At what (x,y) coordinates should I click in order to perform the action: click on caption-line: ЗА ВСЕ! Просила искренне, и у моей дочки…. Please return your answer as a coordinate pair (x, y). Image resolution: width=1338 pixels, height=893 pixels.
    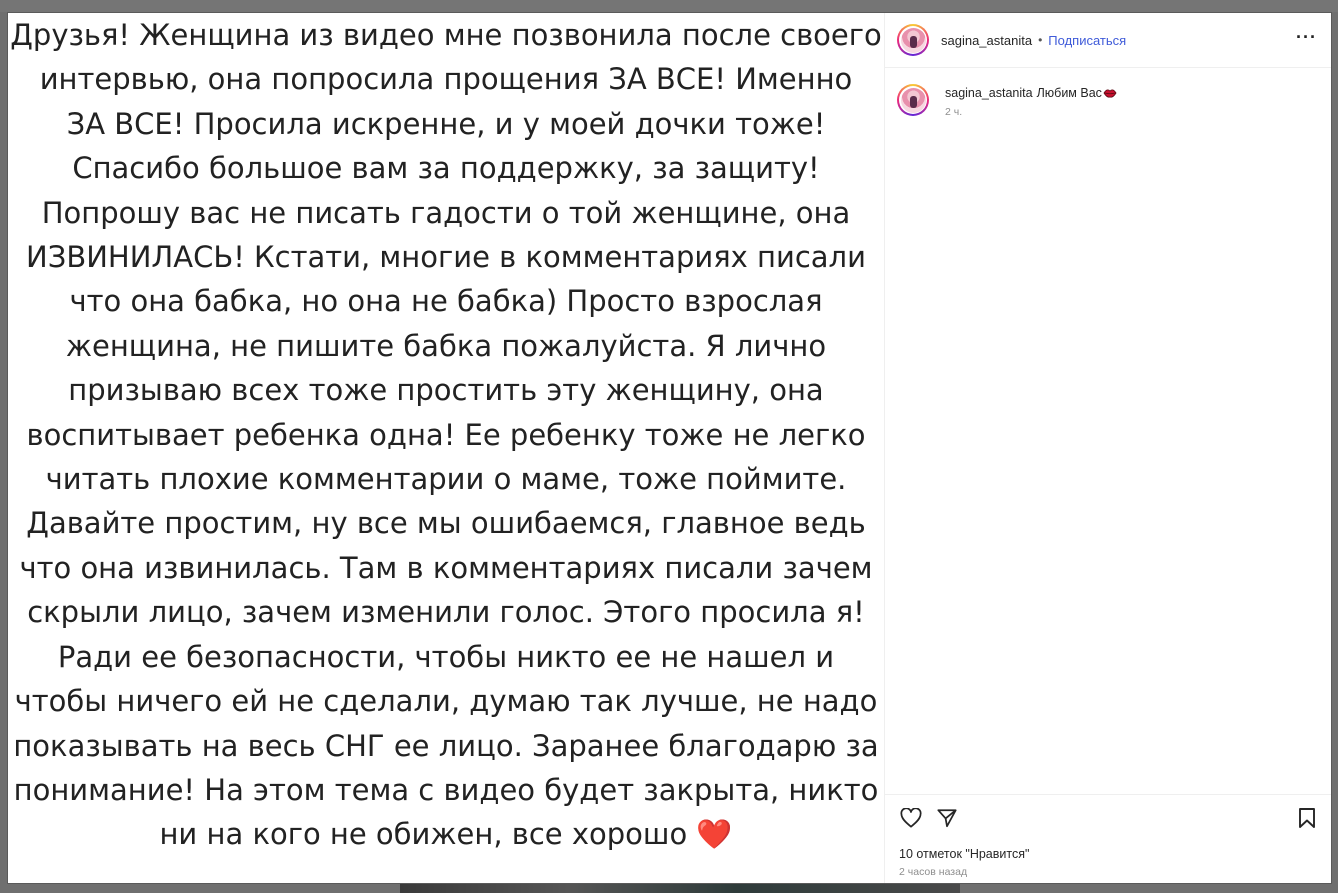
    Looking at the image, I should click on (446, 123).